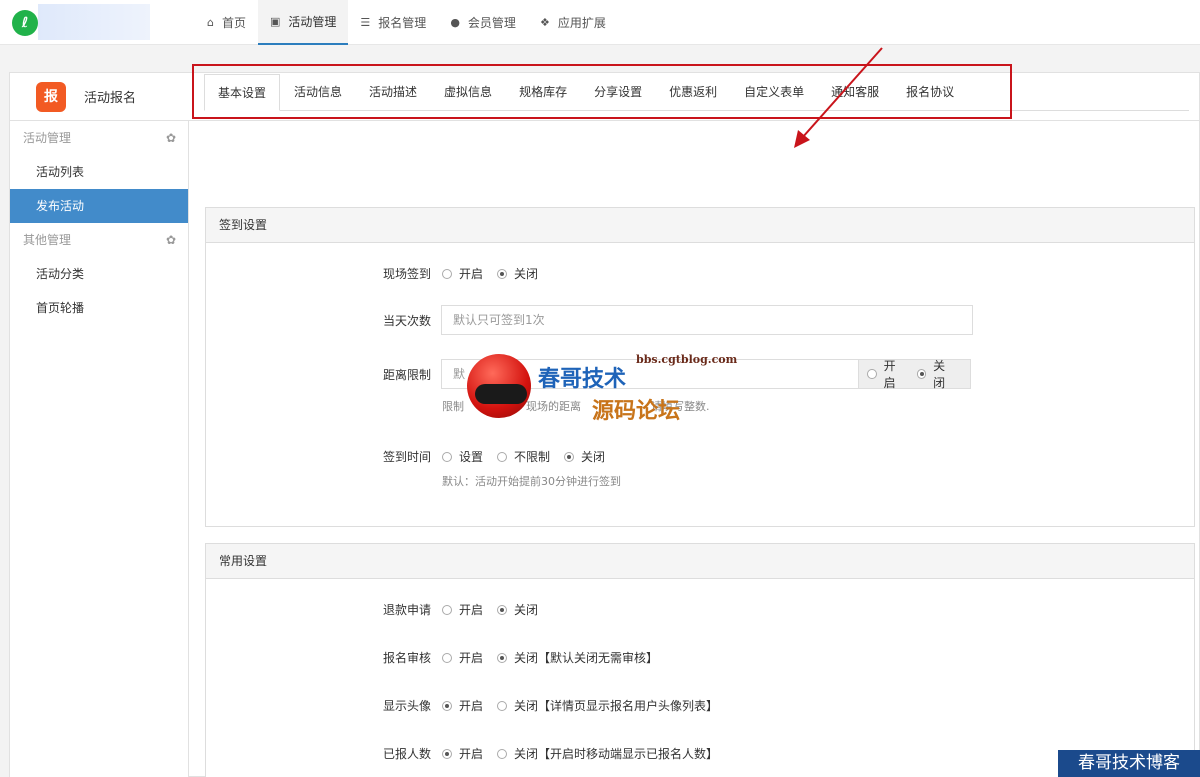 The image size is (1200, 777). What do you see at coordinates (455, 22) in the screenshot?
I see `user-icon: ●` at bounding box center [455, 22].